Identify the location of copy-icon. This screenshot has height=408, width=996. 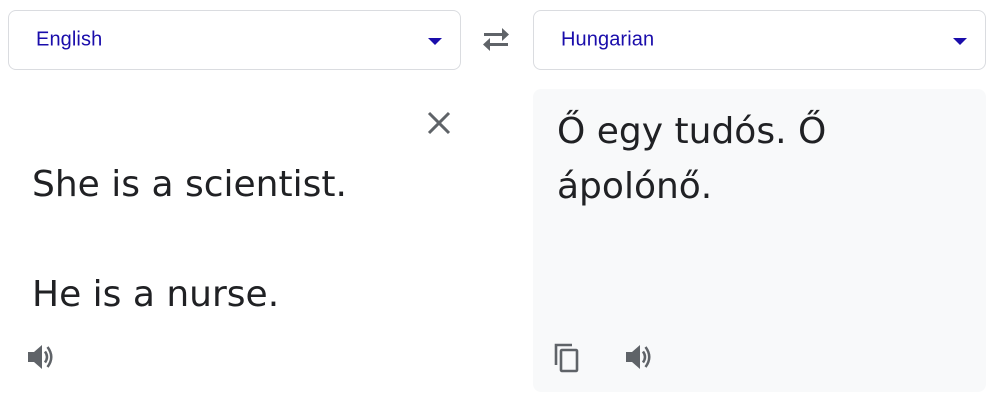
(566, 358).